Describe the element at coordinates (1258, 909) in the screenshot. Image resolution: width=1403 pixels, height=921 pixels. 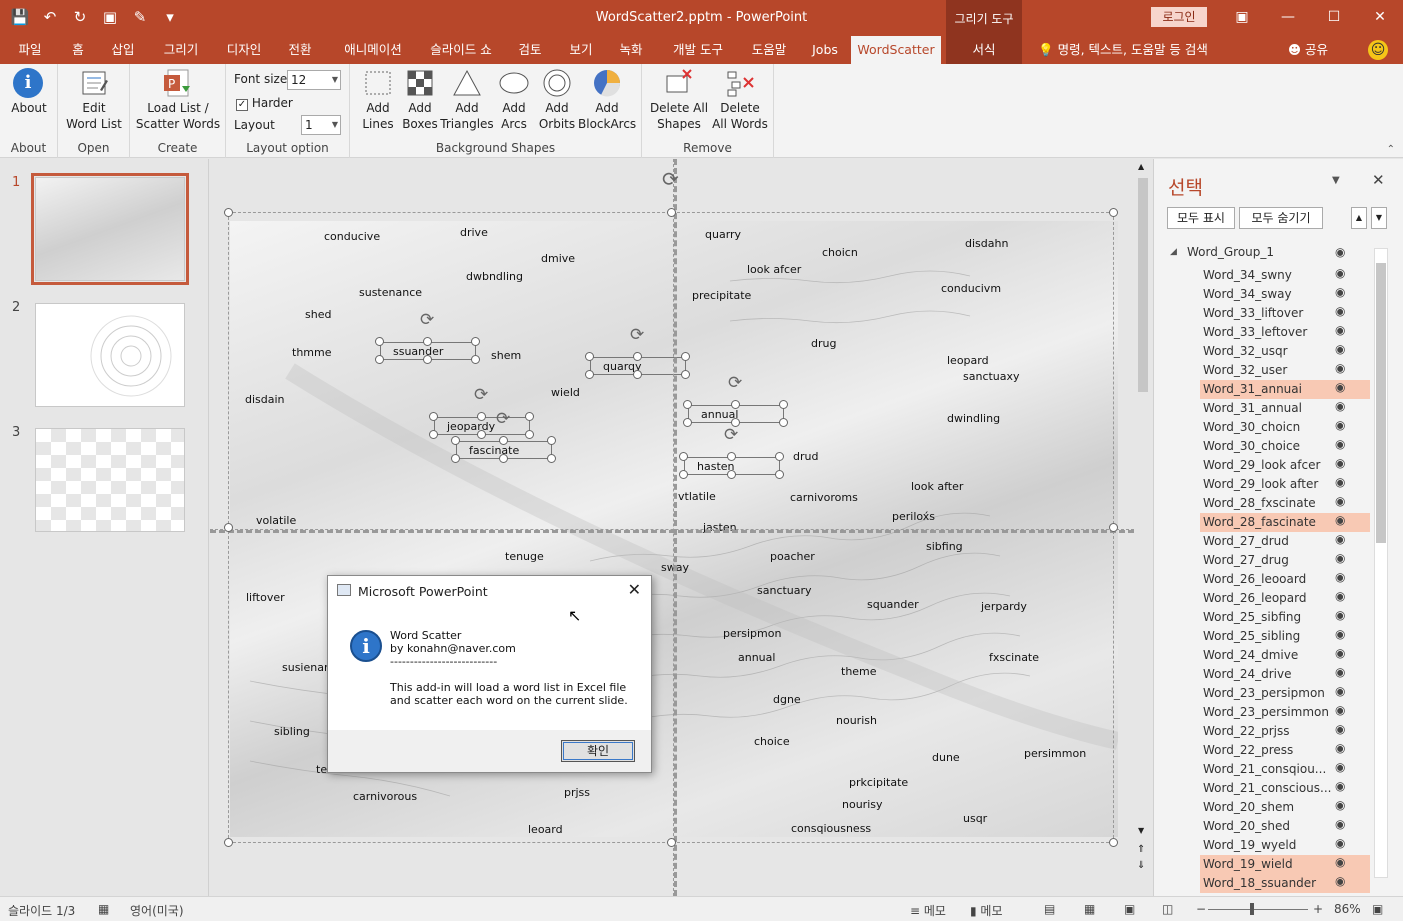
I see `zoom-slider` at that location.